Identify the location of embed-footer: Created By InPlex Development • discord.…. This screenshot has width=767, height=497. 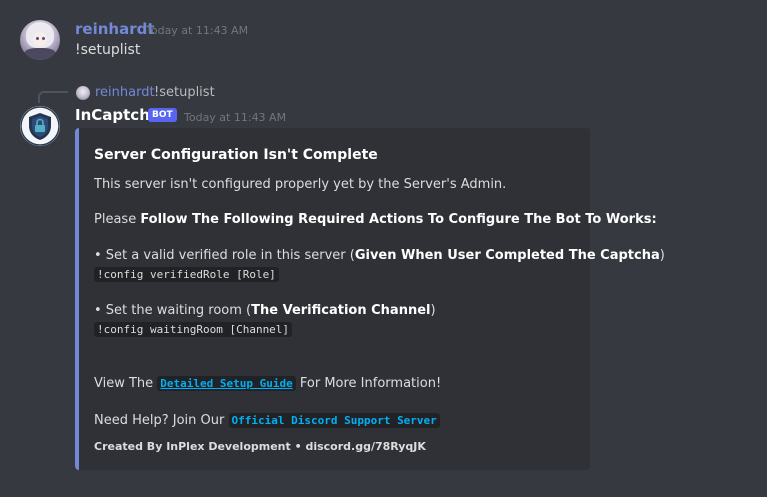
(260, 446).